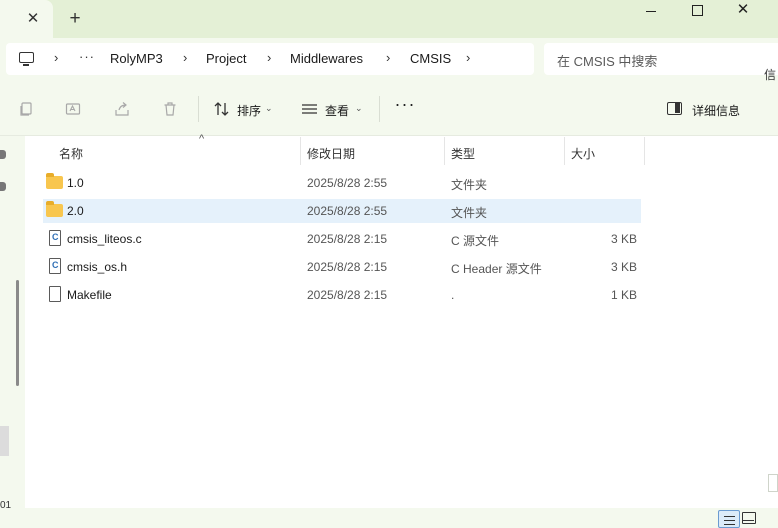 This screenshot has width=778, height=528. Describe the element at coordinates (770, 75) in the screenshot. I see `details-pane-clipped-label: 信` at that location.